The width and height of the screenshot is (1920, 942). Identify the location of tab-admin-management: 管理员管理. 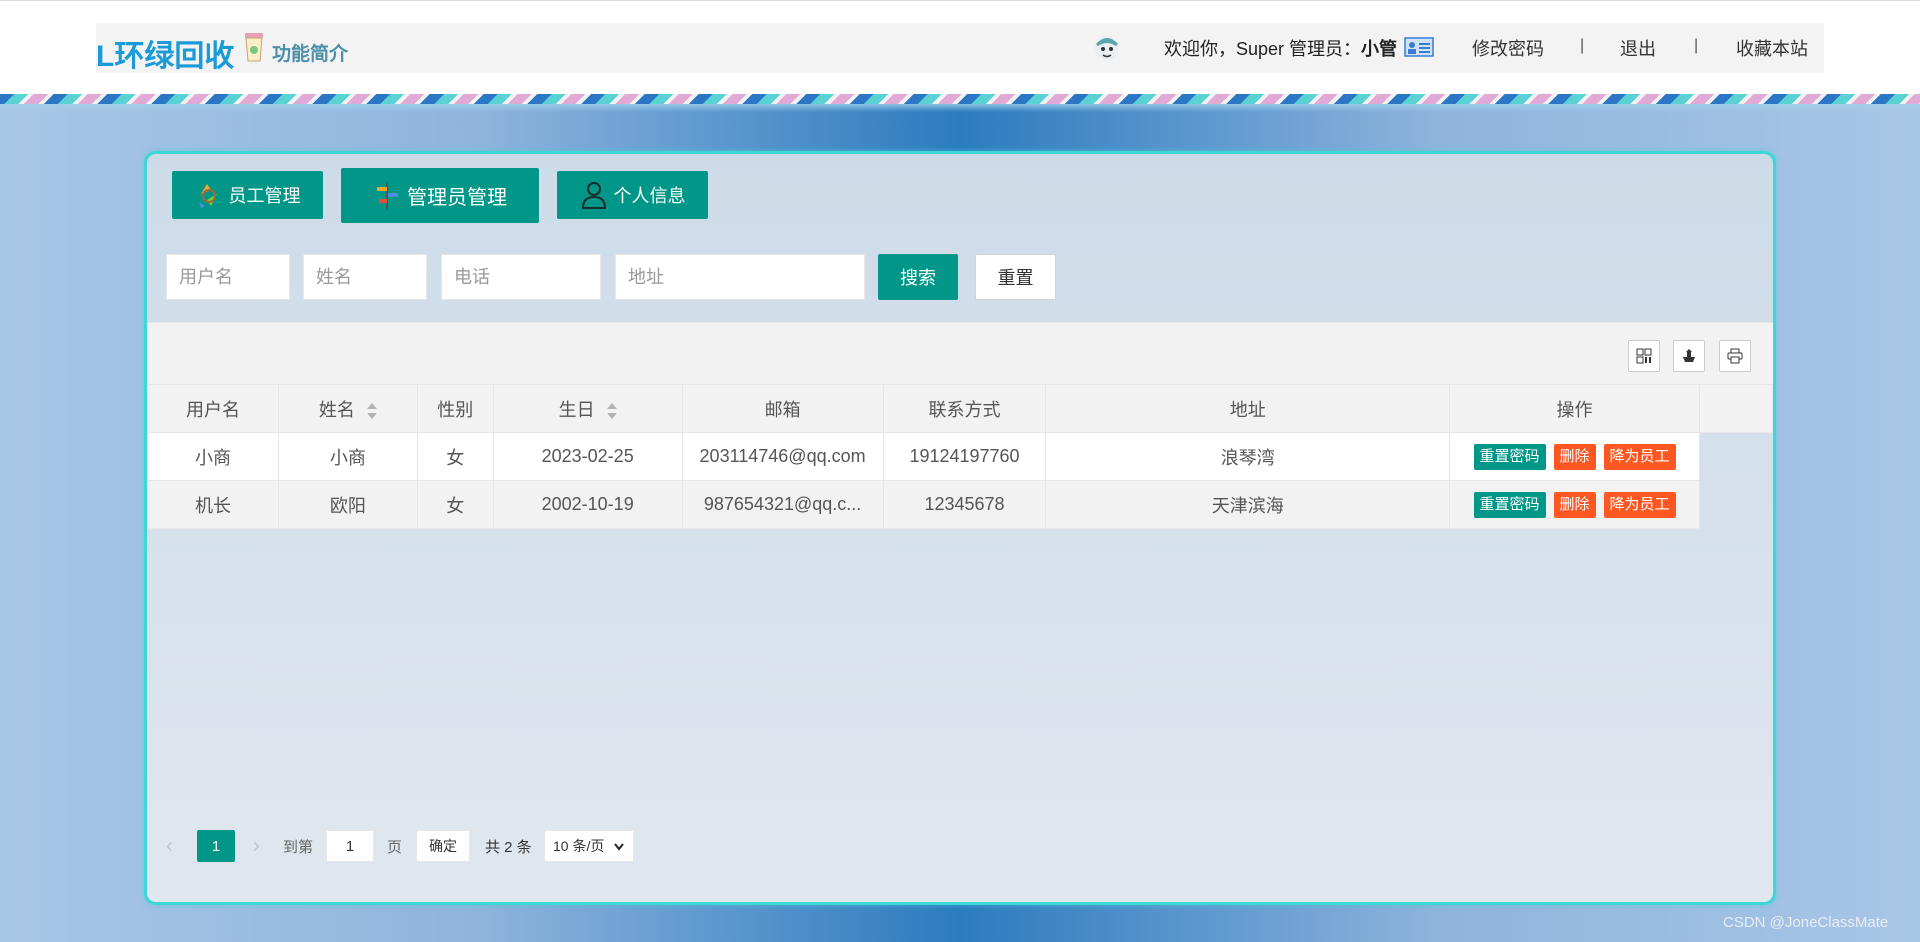
(440, 195).